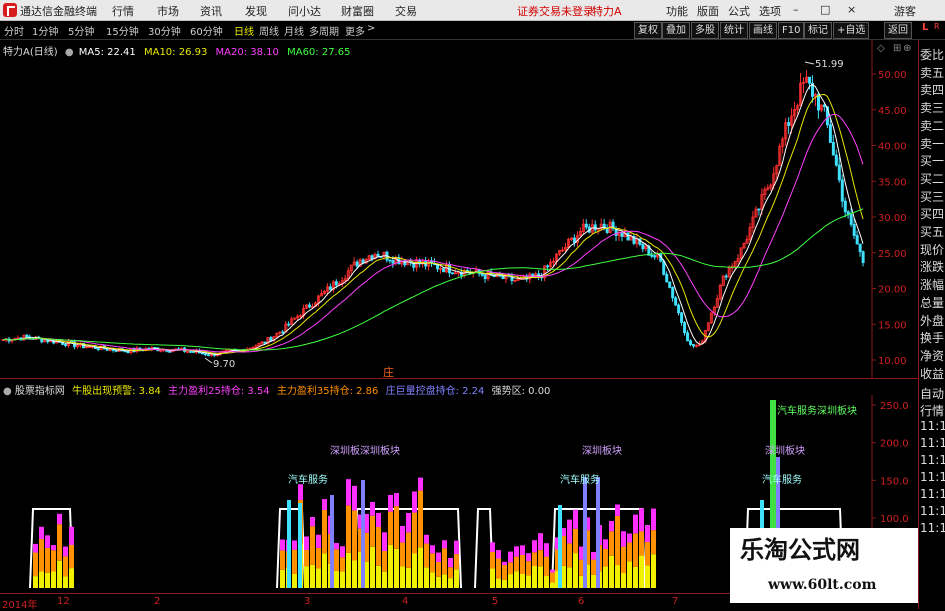 The height and width of the screenshot is (611, 945). I want to click on panel-lower-item-3: 11:1, so click(932, 443).